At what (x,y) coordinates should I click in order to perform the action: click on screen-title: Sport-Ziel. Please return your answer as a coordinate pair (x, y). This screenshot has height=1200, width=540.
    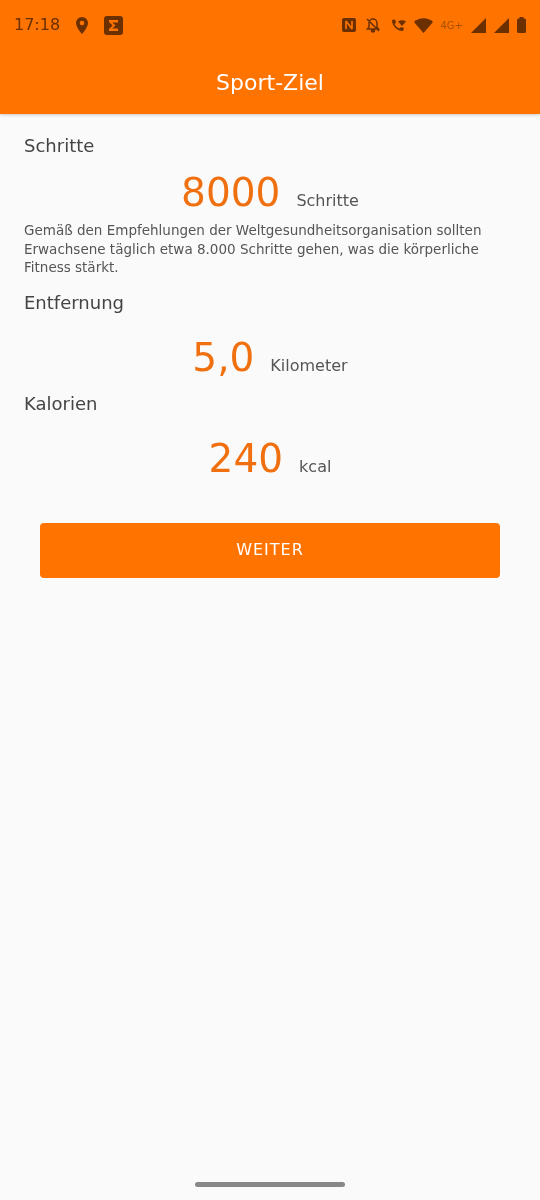
    Looking at the image, I should click on (270, 82).